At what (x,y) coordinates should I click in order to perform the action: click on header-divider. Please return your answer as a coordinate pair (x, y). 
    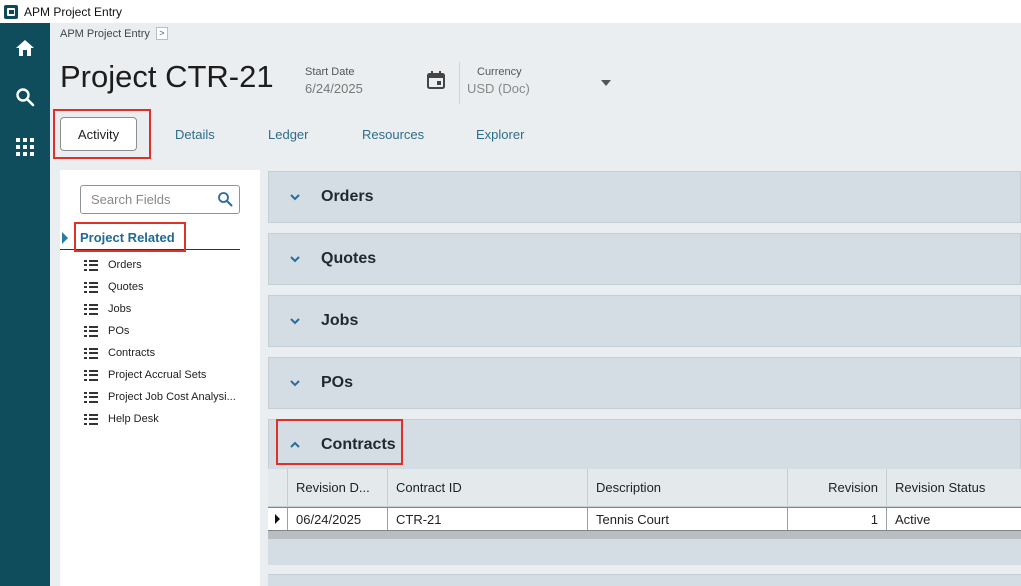
    Looking at the image, I should click on (459, 83).